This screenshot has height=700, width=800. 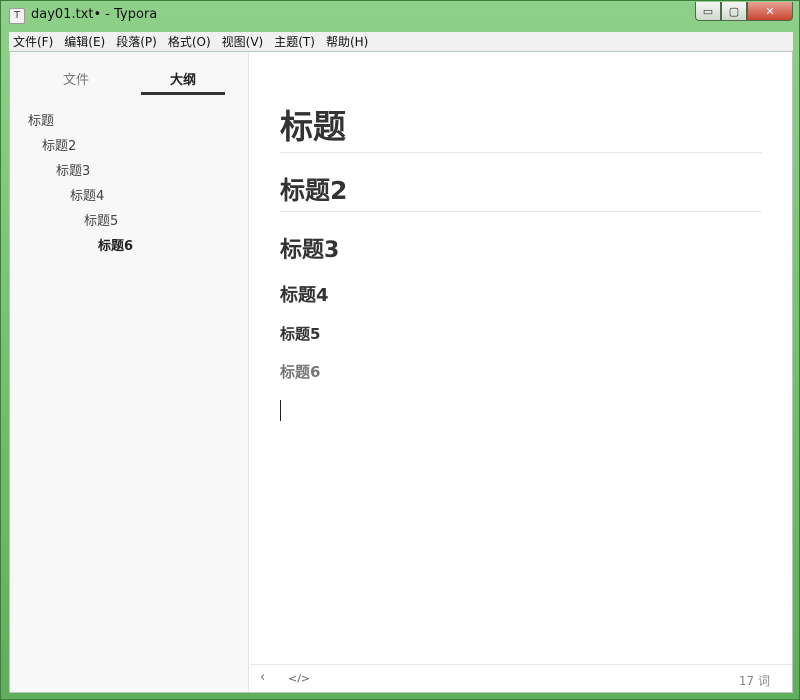 What do you see at coordinates (521, 152) in the screenshot?
I see `heading-1-rule` at bounding box center [521, 152].